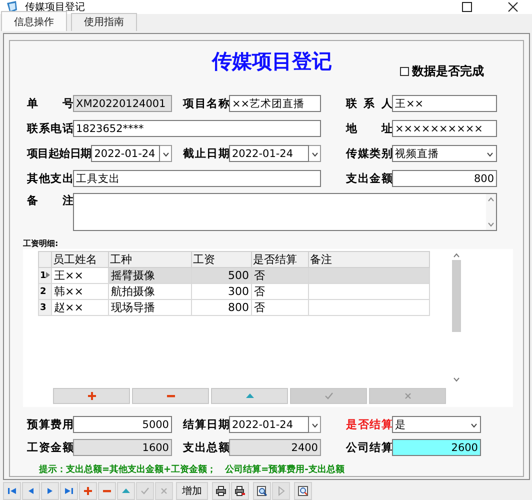  What do you see at coordinates (12, 491) in the screenshot?
I see `first-icon` at bounding box center [12, 491].